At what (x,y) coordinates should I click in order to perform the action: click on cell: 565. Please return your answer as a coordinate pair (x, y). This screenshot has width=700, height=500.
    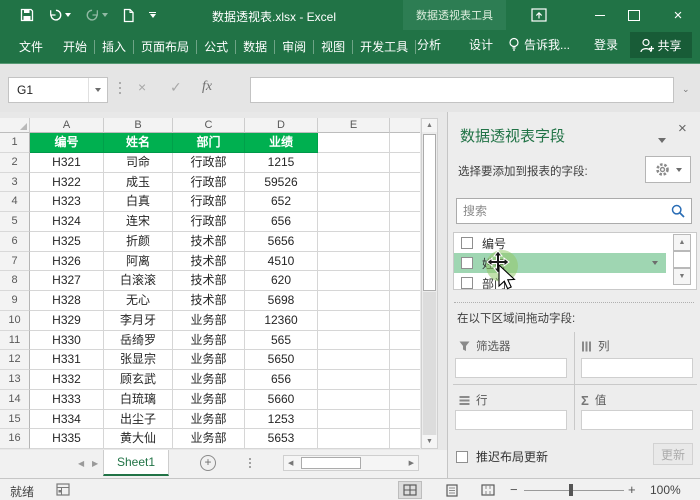
    Looking at the image, I should click on (281, 340).